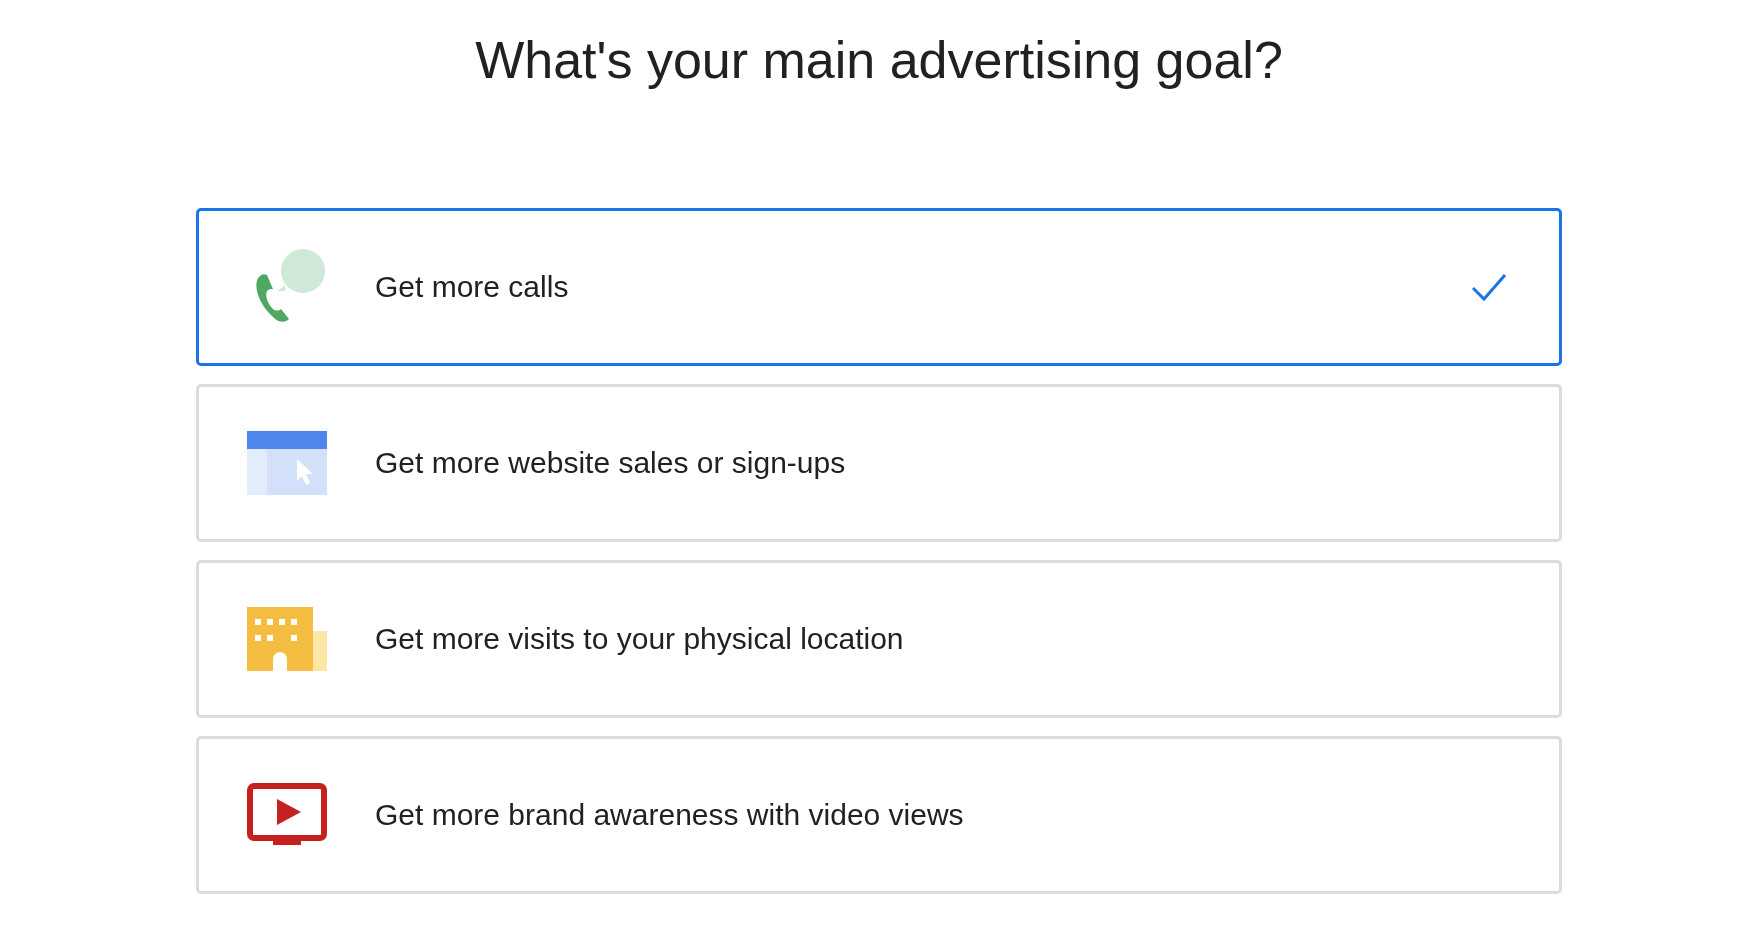  I want to click on goal-option: Get more brand awareness with video views, so click(879, 815).